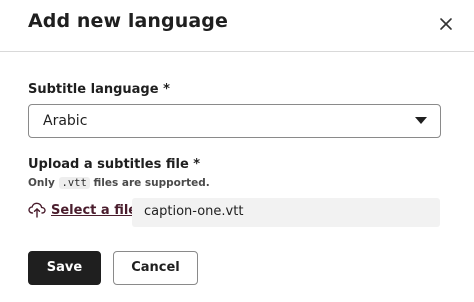 The width and height of the screenshot is (474, 302). I want to click on caret-down-icon, so click(421, 120).